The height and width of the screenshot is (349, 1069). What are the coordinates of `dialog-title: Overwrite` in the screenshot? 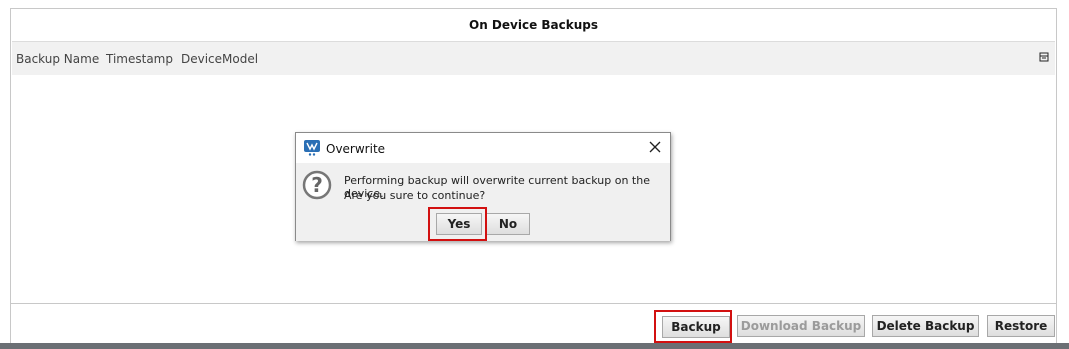 It's located at (356, 149).